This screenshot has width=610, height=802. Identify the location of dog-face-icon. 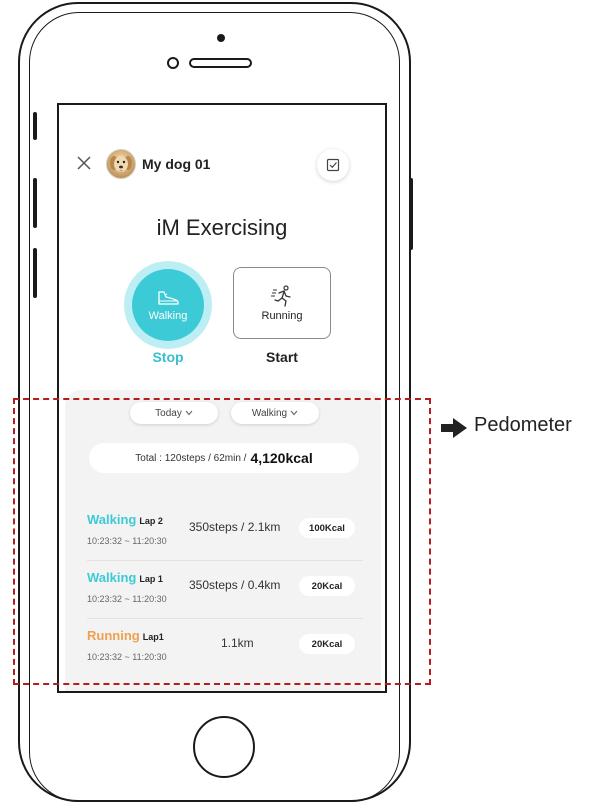
(121, 164).